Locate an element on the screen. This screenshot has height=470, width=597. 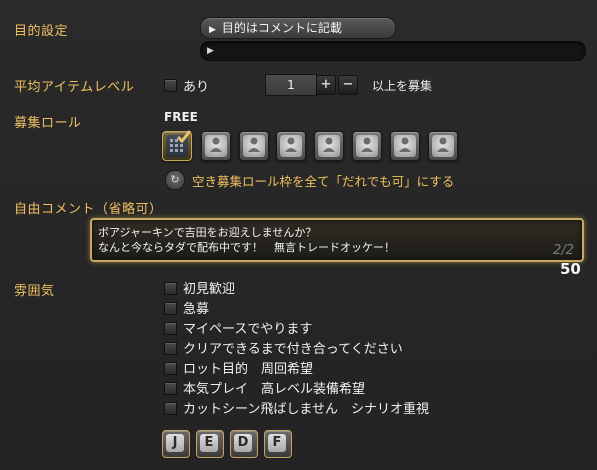
language-button-f: F is located at coordinates (278, 444).